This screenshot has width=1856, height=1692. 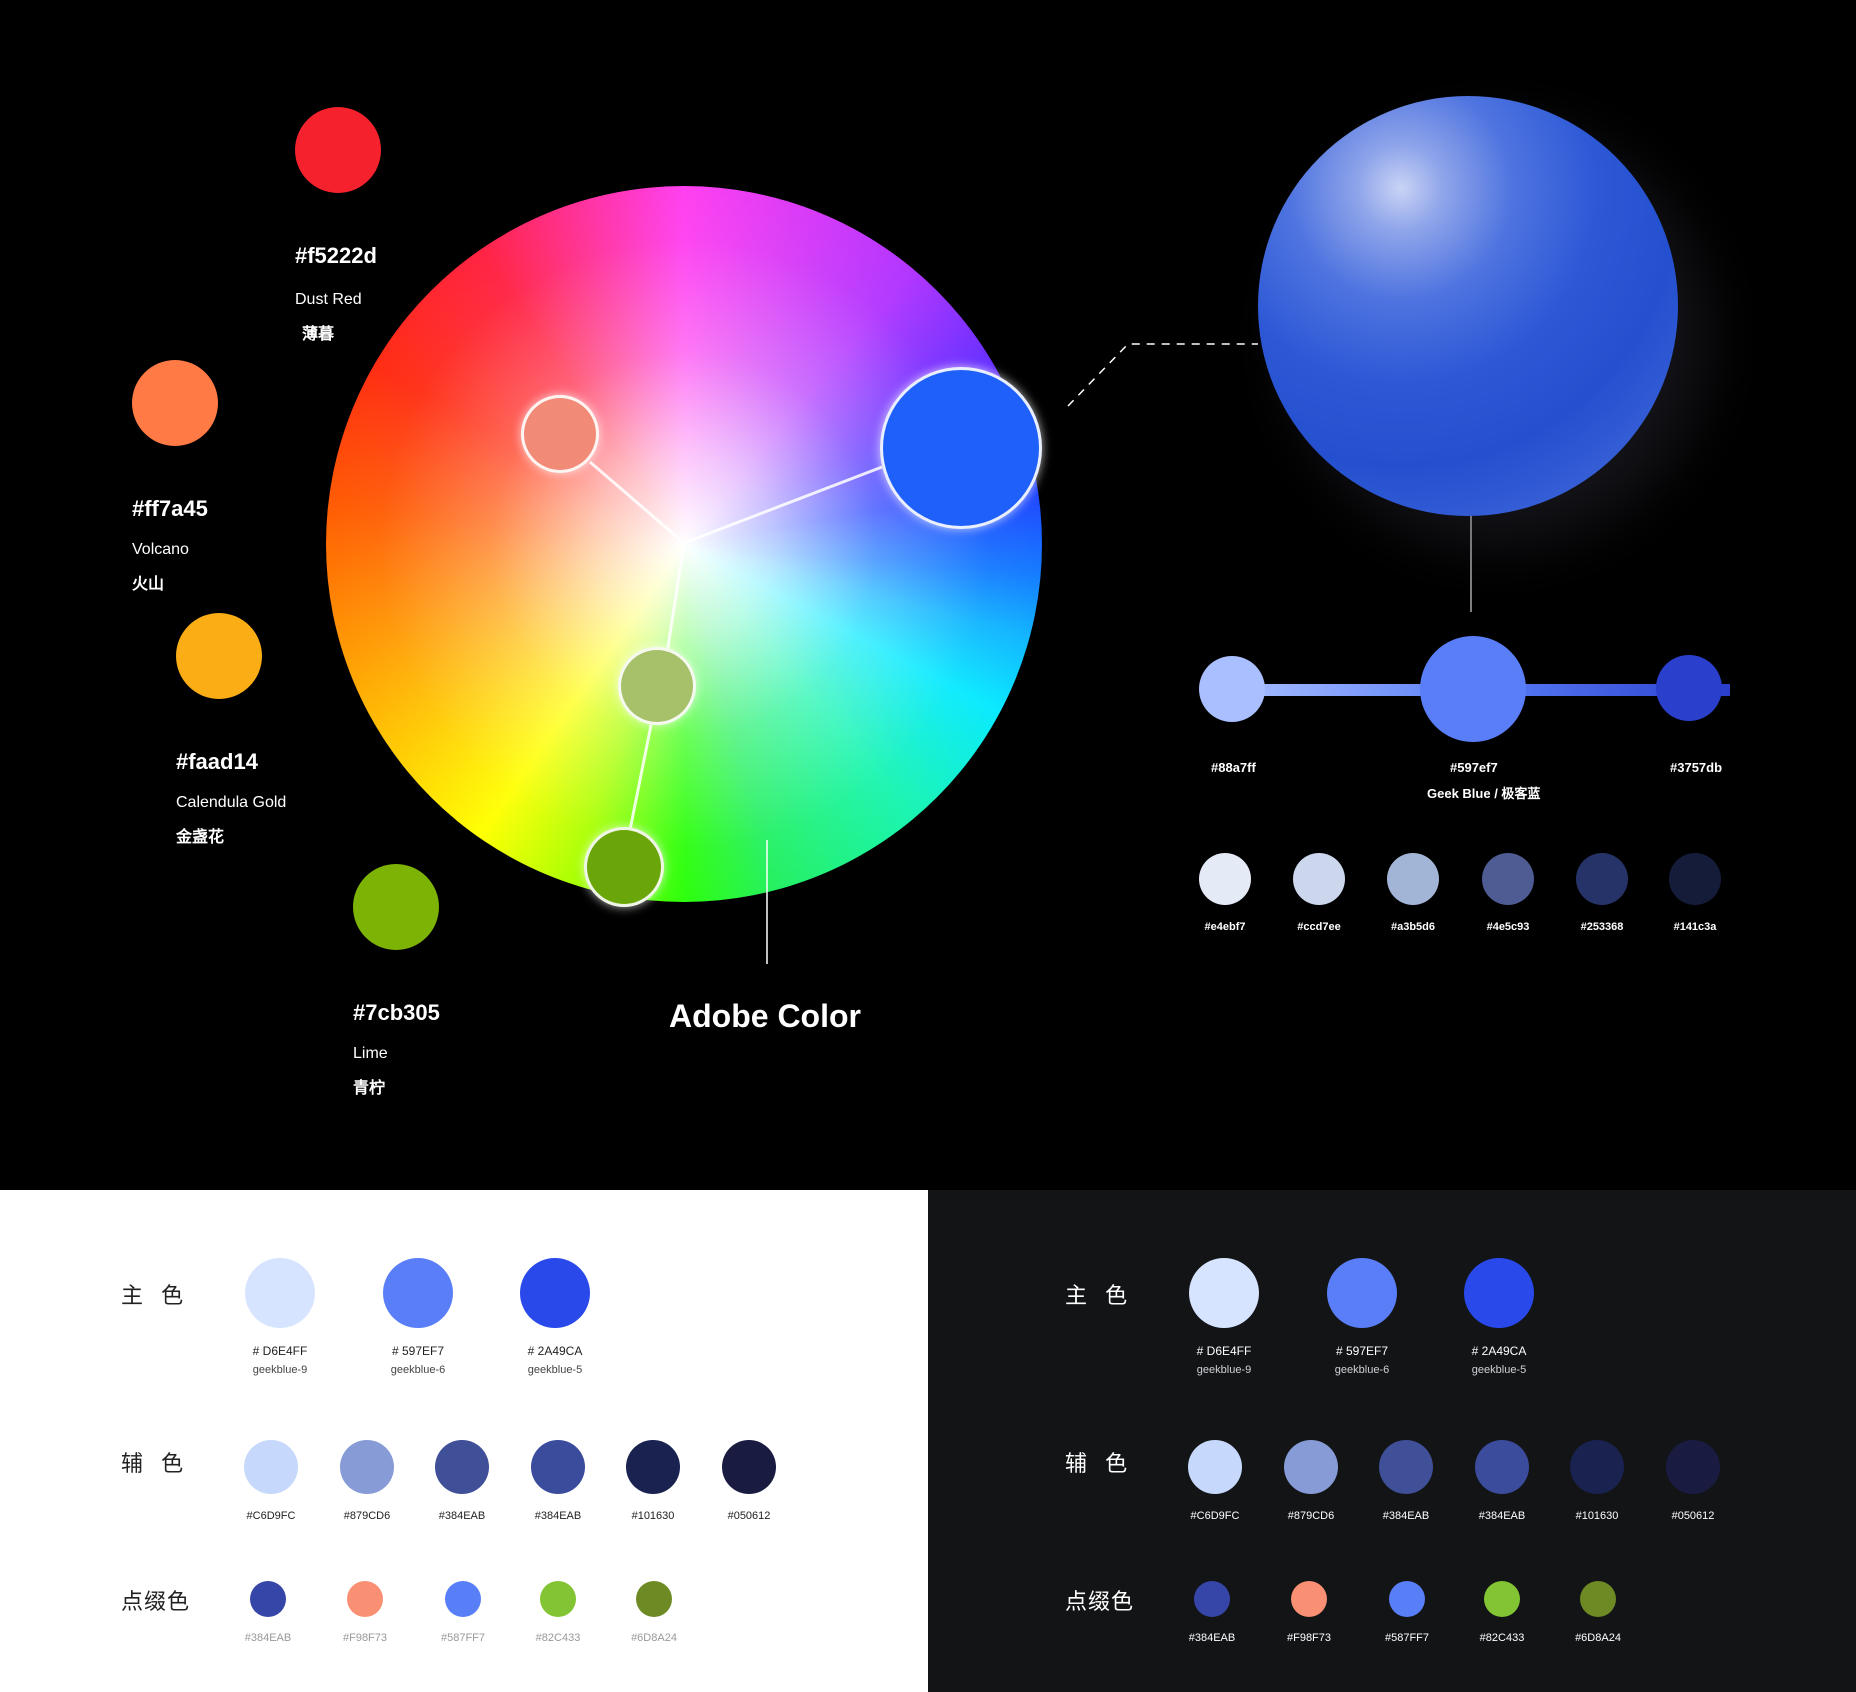 I want to click on shade-hex-label: #e4ebf7, so click(x=1225, y=927).